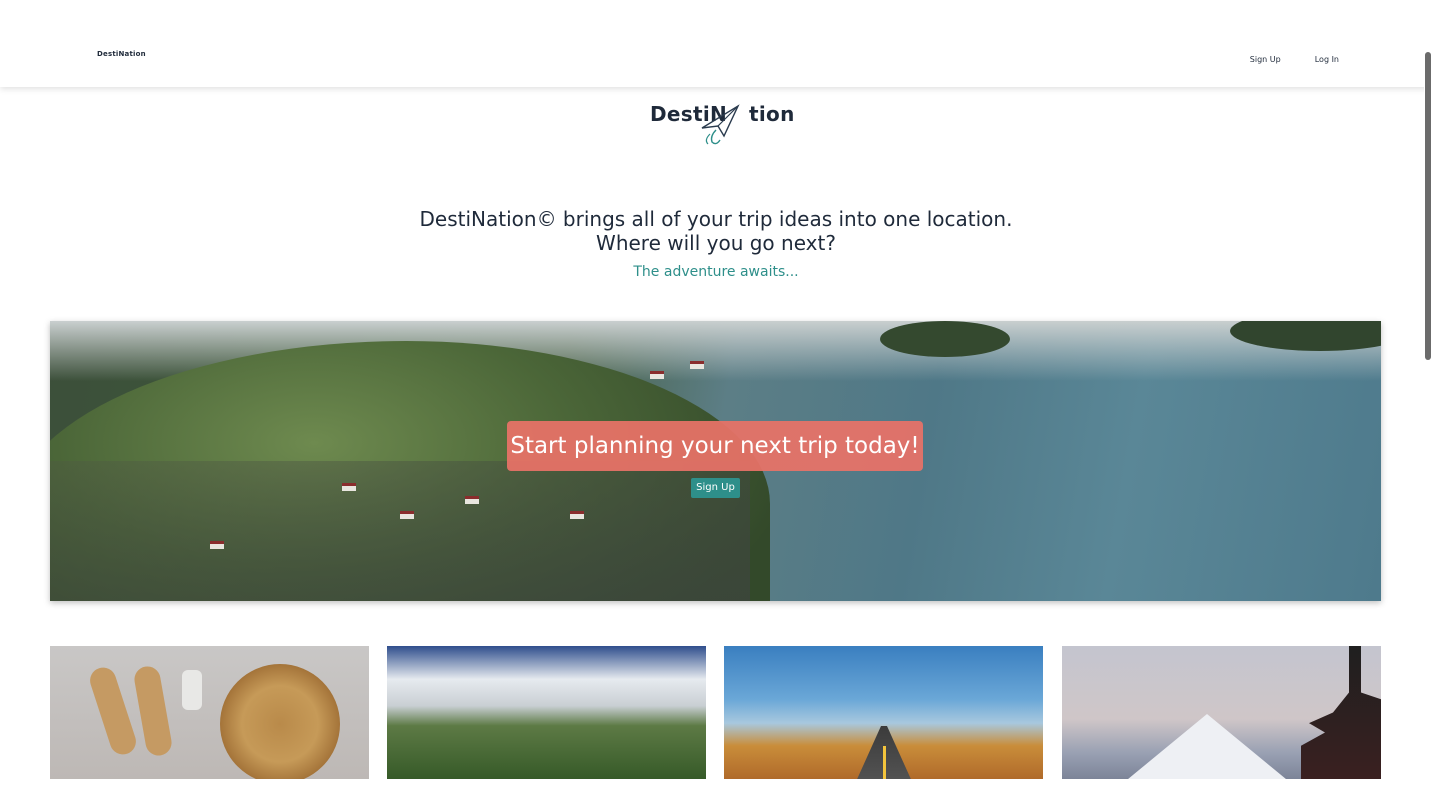  Describe the element at coordinates (1265, 59) in the screenshot. I see `nav-sign-up-link: Sign Up` at that location.